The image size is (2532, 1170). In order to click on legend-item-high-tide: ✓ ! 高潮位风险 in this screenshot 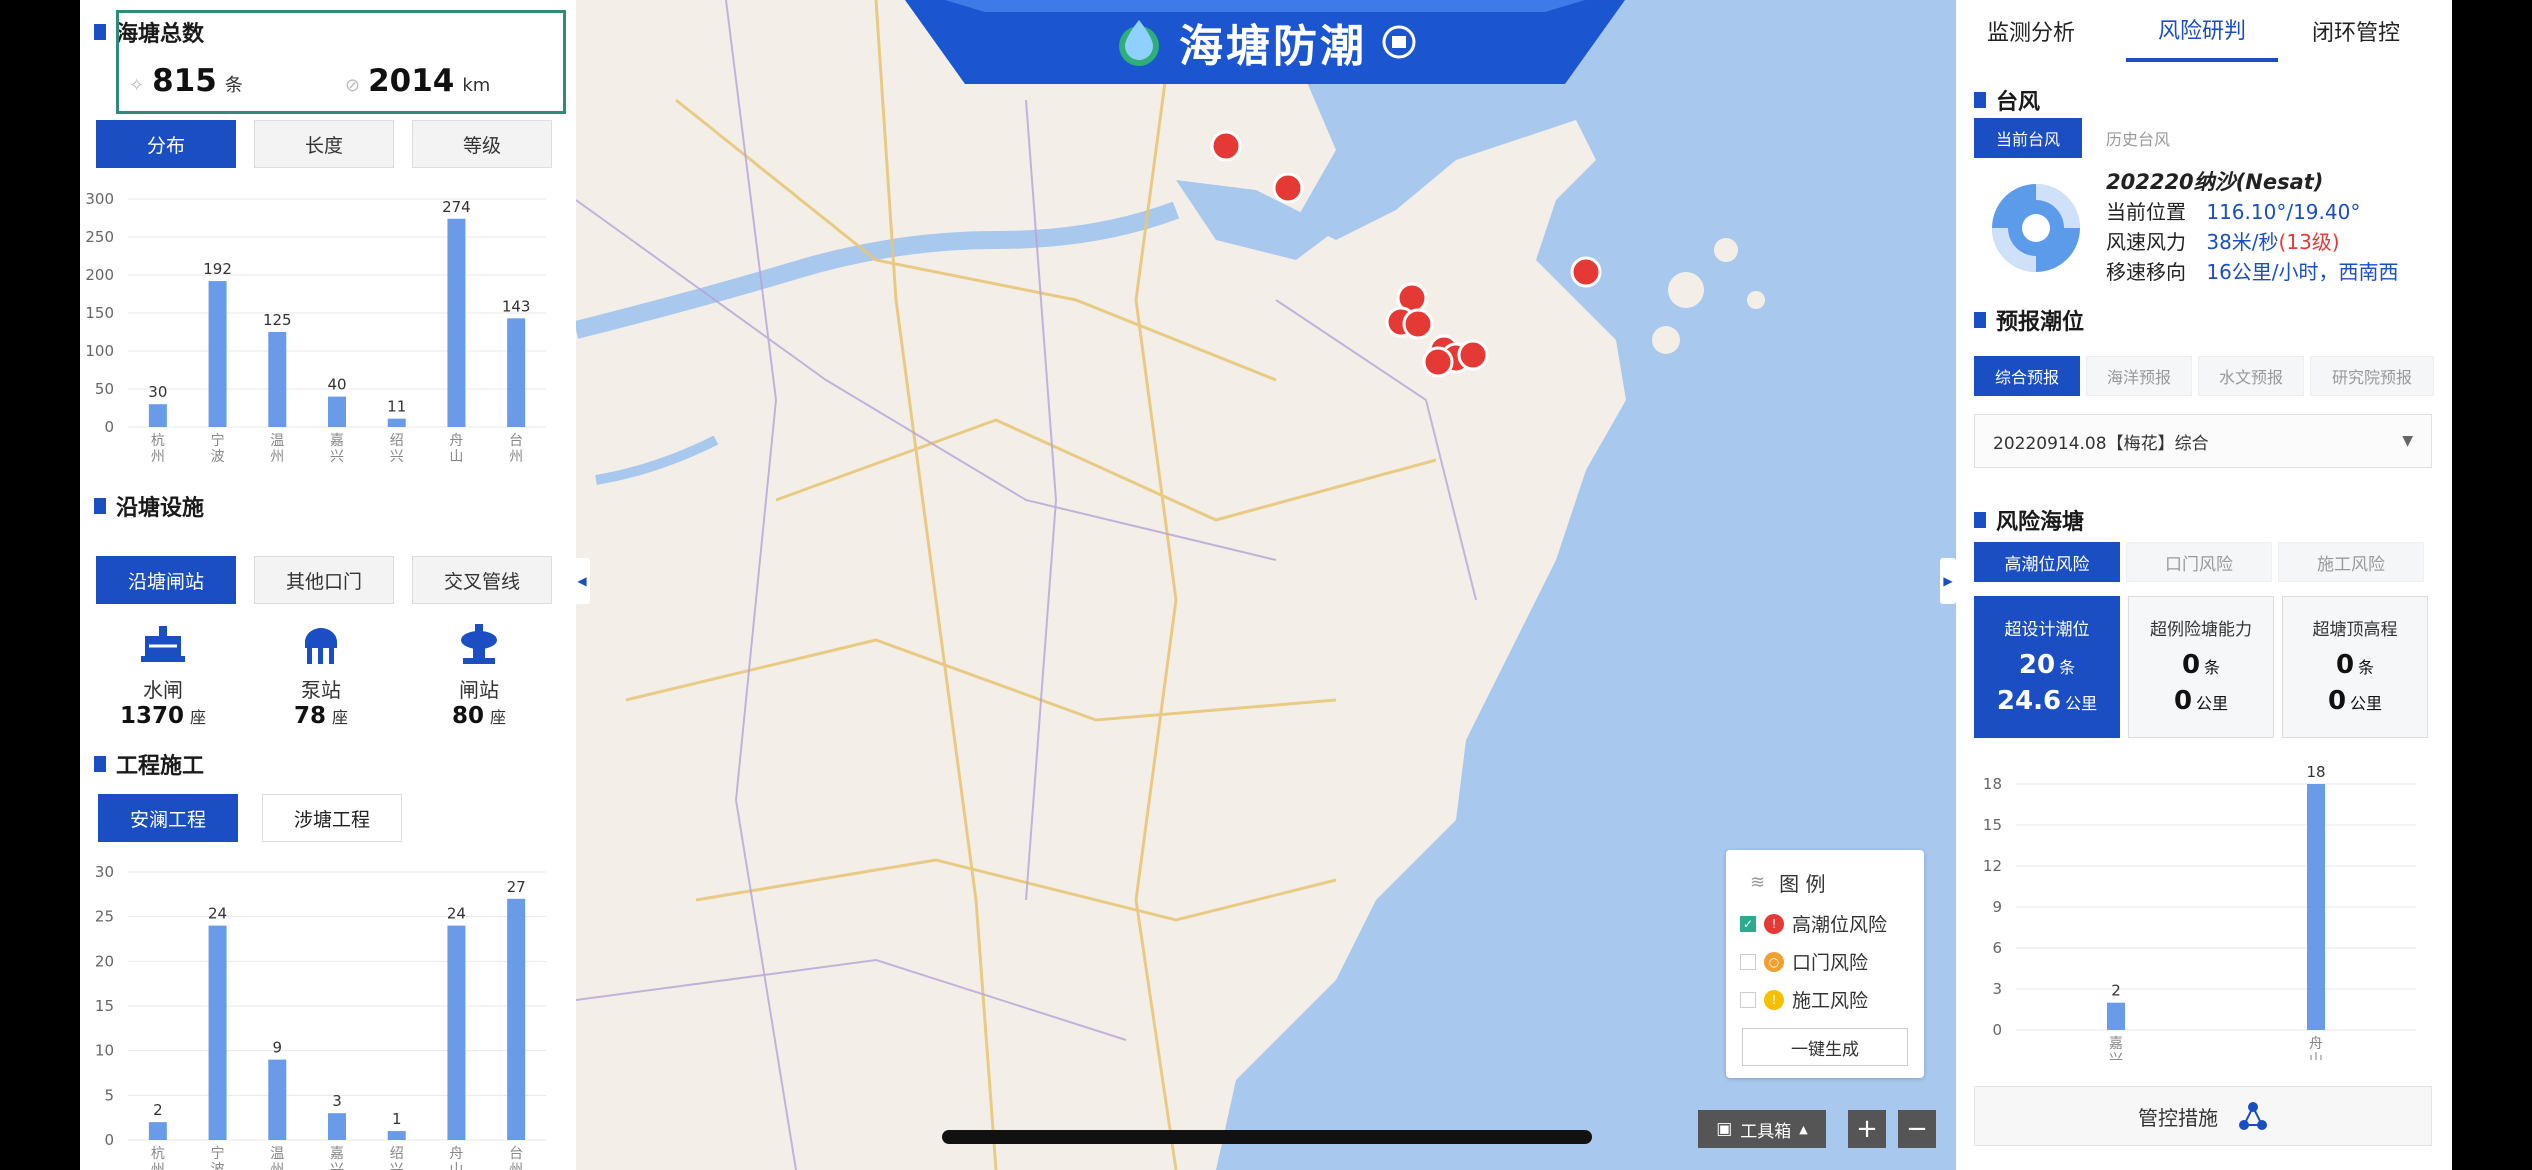, I will do `click(1813, 923)`.